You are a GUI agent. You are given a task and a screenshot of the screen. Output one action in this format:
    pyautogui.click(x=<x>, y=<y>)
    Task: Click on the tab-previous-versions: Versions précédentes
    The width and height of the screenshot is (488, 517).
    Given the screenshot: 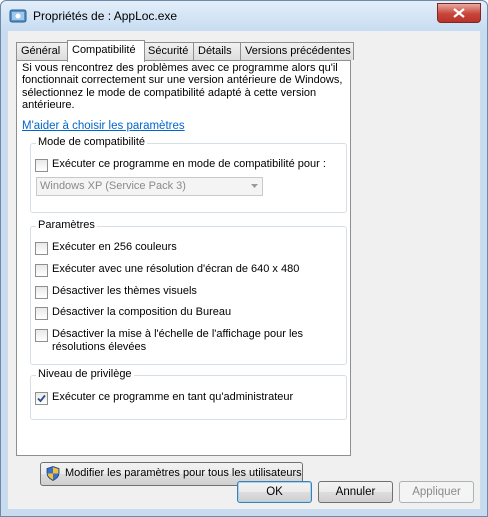 What is the action you would take?
    pyautogui.click(x=297, y=51)
    